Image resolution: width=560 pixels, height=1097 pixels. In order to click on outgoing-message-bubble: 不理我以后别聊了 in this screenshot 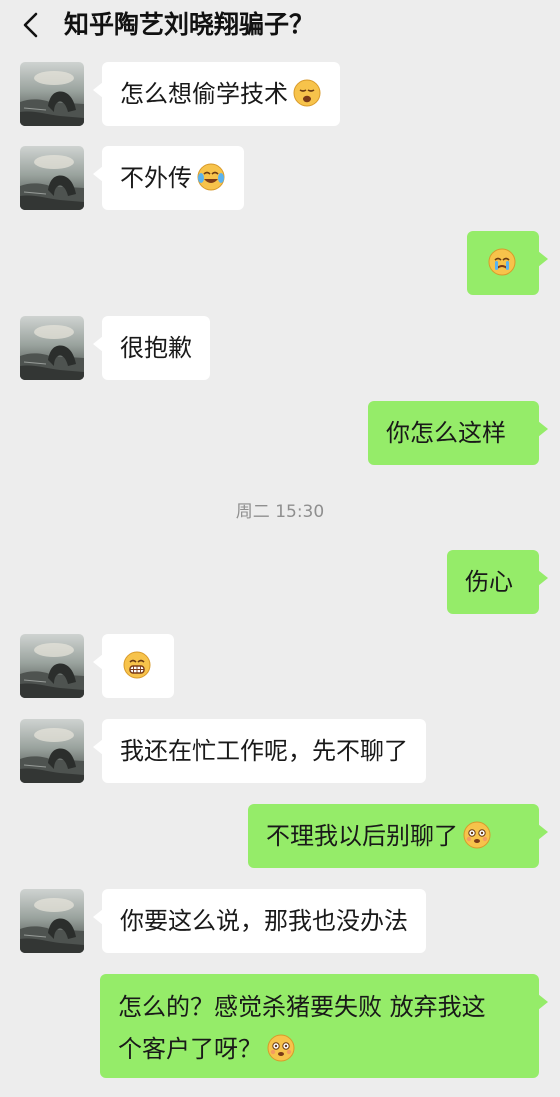, I will do `click(398, 836)`.